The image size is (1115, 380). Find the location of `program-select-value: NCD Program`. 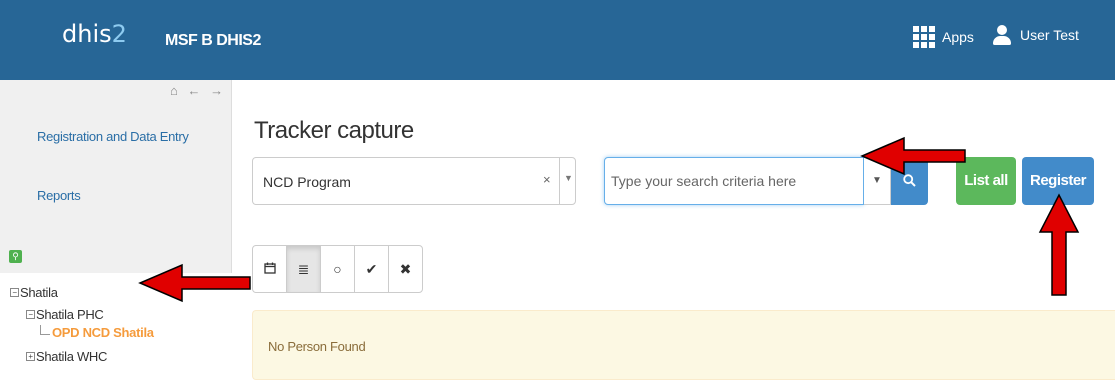

program-select-value: NCD Program is located at coordinates (307, 182).